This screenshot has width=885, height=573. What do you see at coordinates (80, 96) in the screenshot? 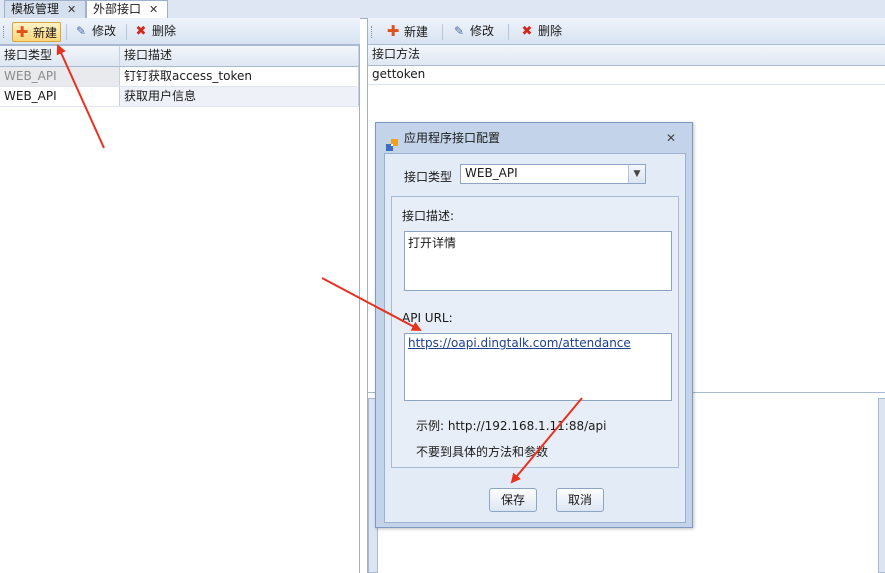
I see `arrow-to-new-button` at bounding box center [80, 96].